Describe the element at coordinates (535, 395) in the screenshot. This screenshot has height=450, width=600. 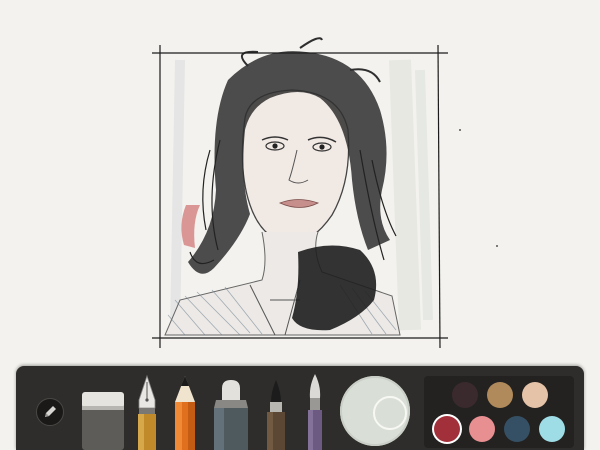
I see `swatch-peach` at that location.